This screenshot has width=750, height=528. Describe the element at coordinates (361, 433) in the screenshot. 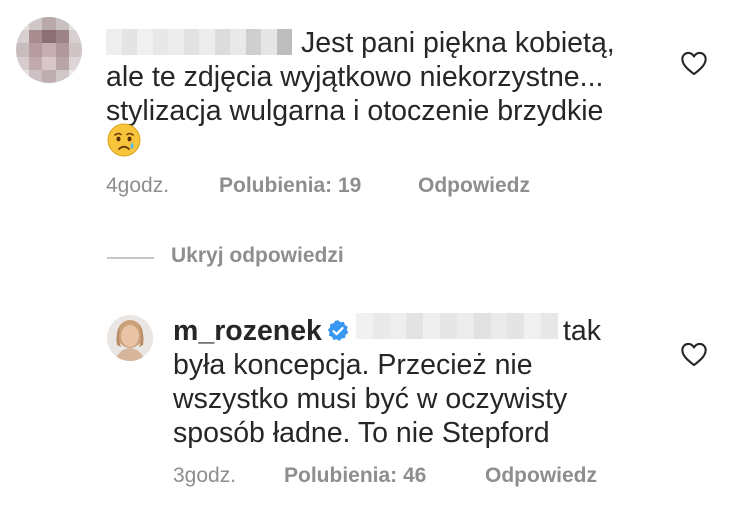

I see `reply-text-line-4: sposób ładne. To nie Stepford` at that location.